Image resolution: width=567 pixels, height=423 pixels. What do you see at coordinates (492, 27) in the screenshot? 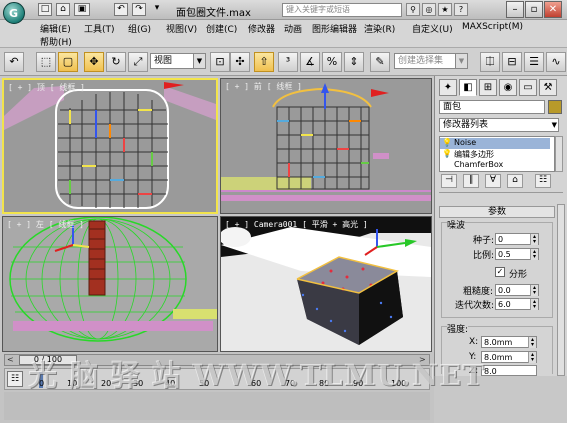
I see `menu-maxscript: MAXScript(M)` at bounding box center [492, 27].